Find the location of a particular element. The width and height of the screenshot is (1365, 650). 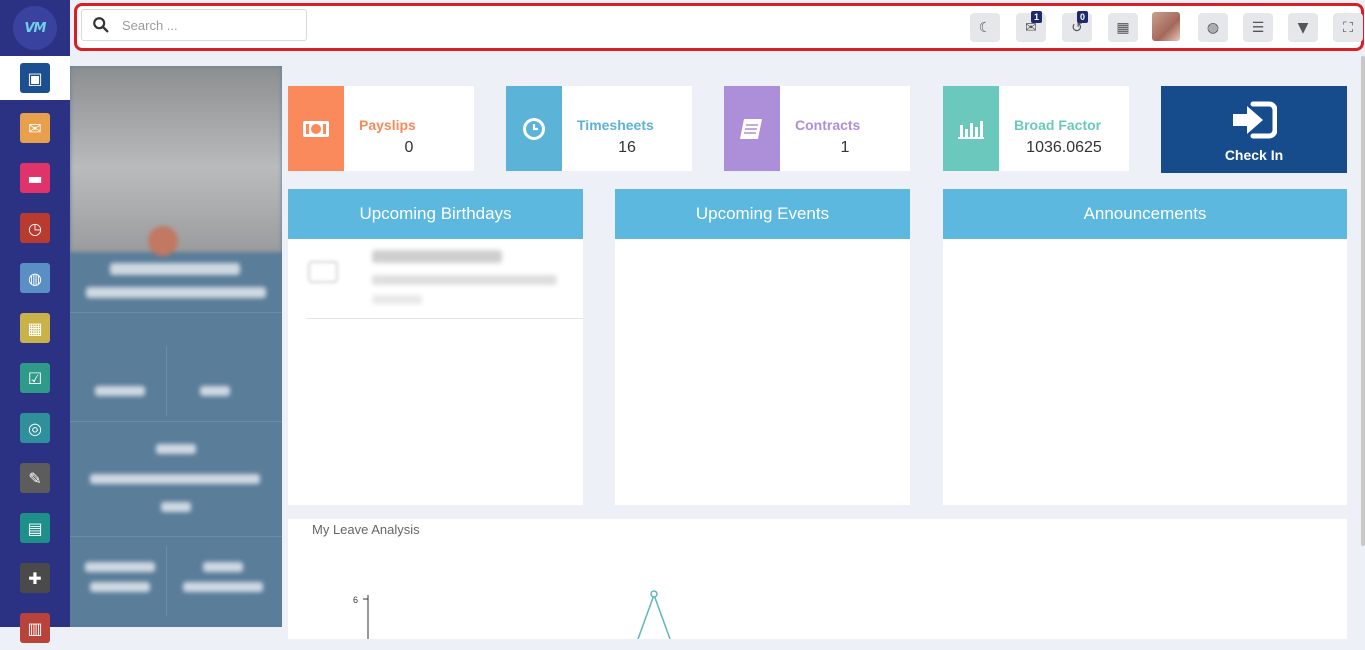

stopwatch-icon: ◷ is located at coordinates (35, 228).